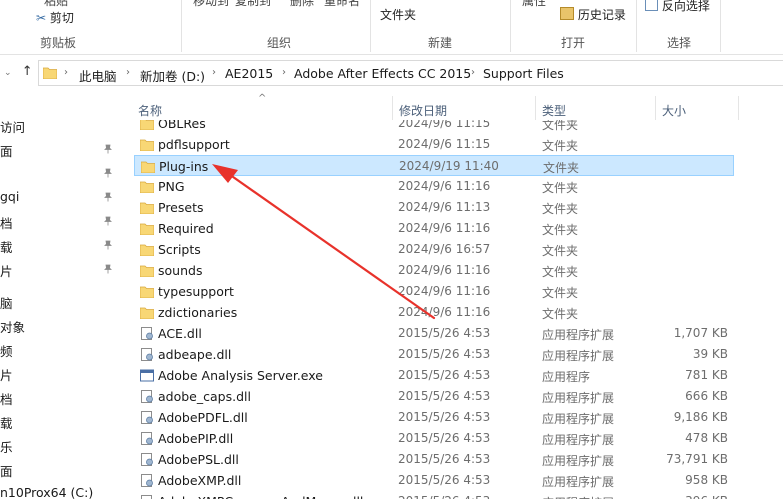 The image size is (783, 499). Describe the element at coordinates (398, 14) in the screenshot. I see `new-folder-button: 文件夹` at that location.